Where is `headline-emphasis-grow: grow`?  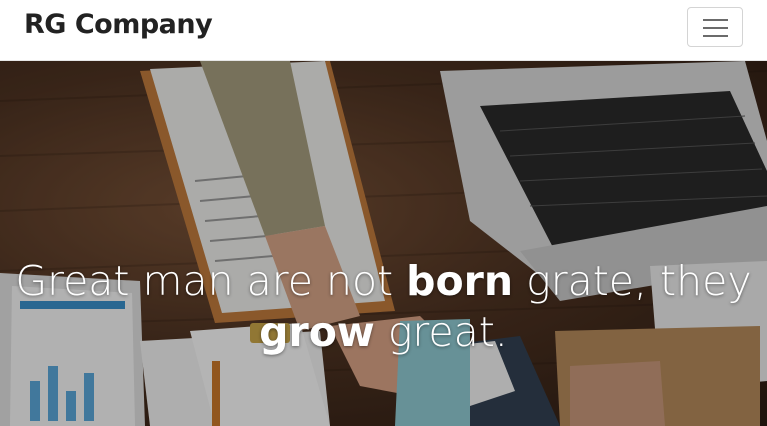 headline-emphasis-grow: grow is located at coordinates (317, 332).